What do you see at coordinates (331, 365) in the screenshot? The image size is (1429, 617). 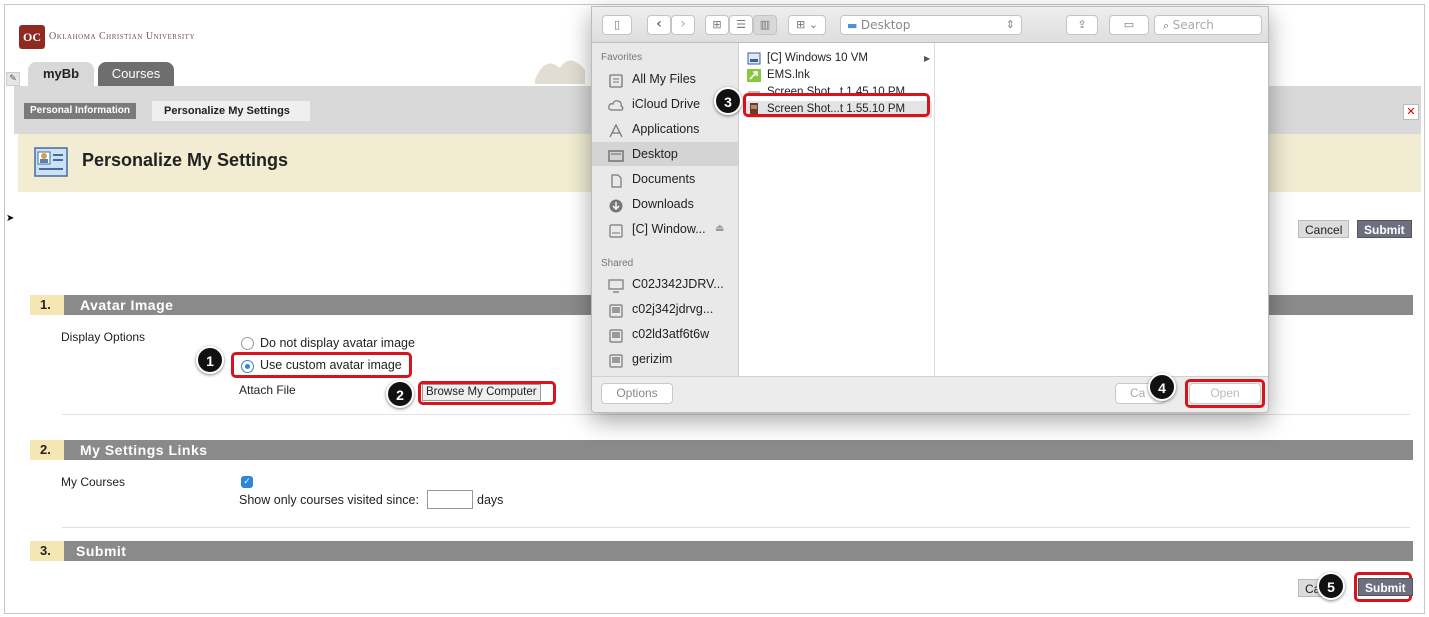 I see `radio-custom-avatar-label: Use custom avatar image` at bounding box center [331, 365].